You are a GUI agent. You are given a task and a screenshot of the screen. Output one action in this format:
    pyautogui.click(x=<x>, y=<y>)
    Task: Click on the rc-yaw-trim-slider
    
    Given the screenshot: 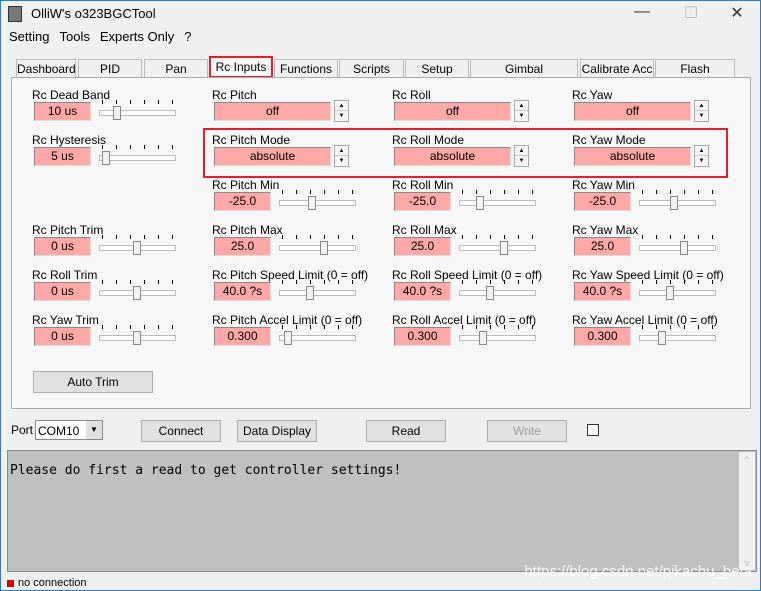 What is the action you would take?
    pyautogui.click(x=137, y=336)
    